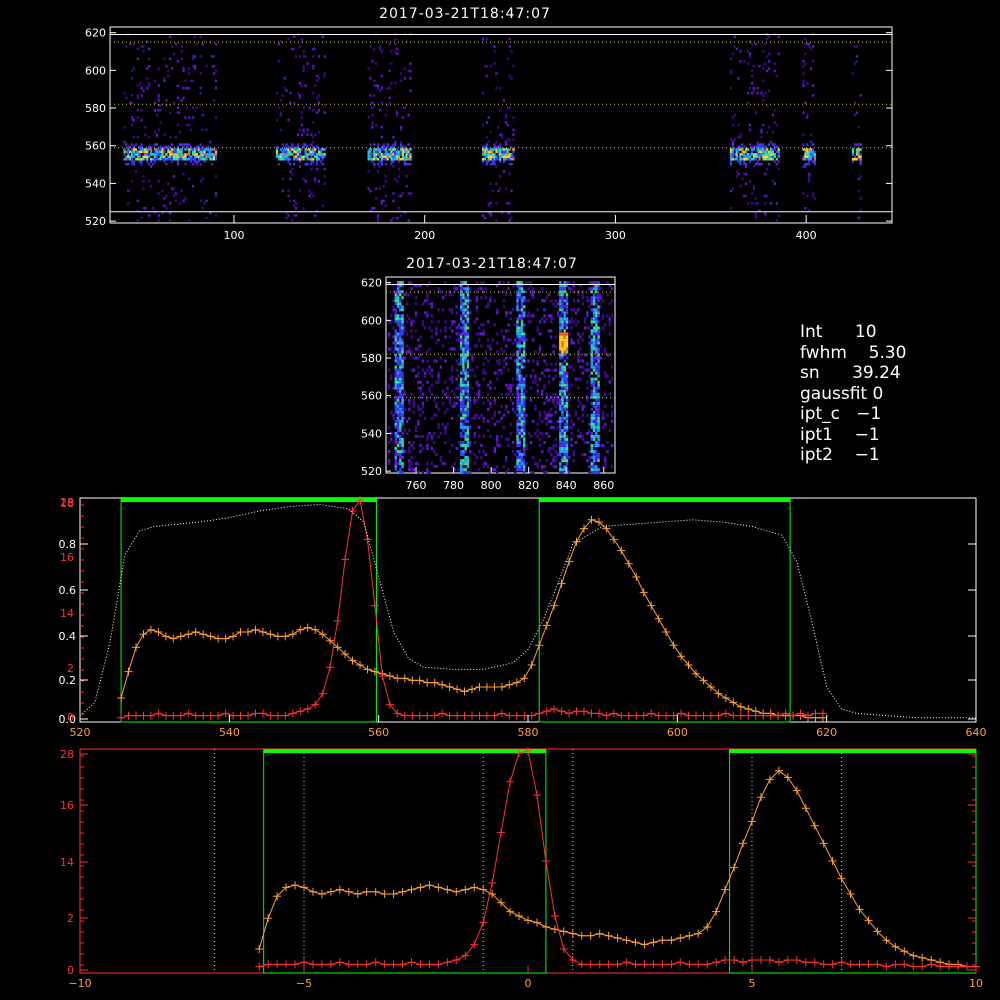 The height and width of the screenshot is (1000, 1000). I want to click on y-tick-label-red: 14, so click(67, 613).